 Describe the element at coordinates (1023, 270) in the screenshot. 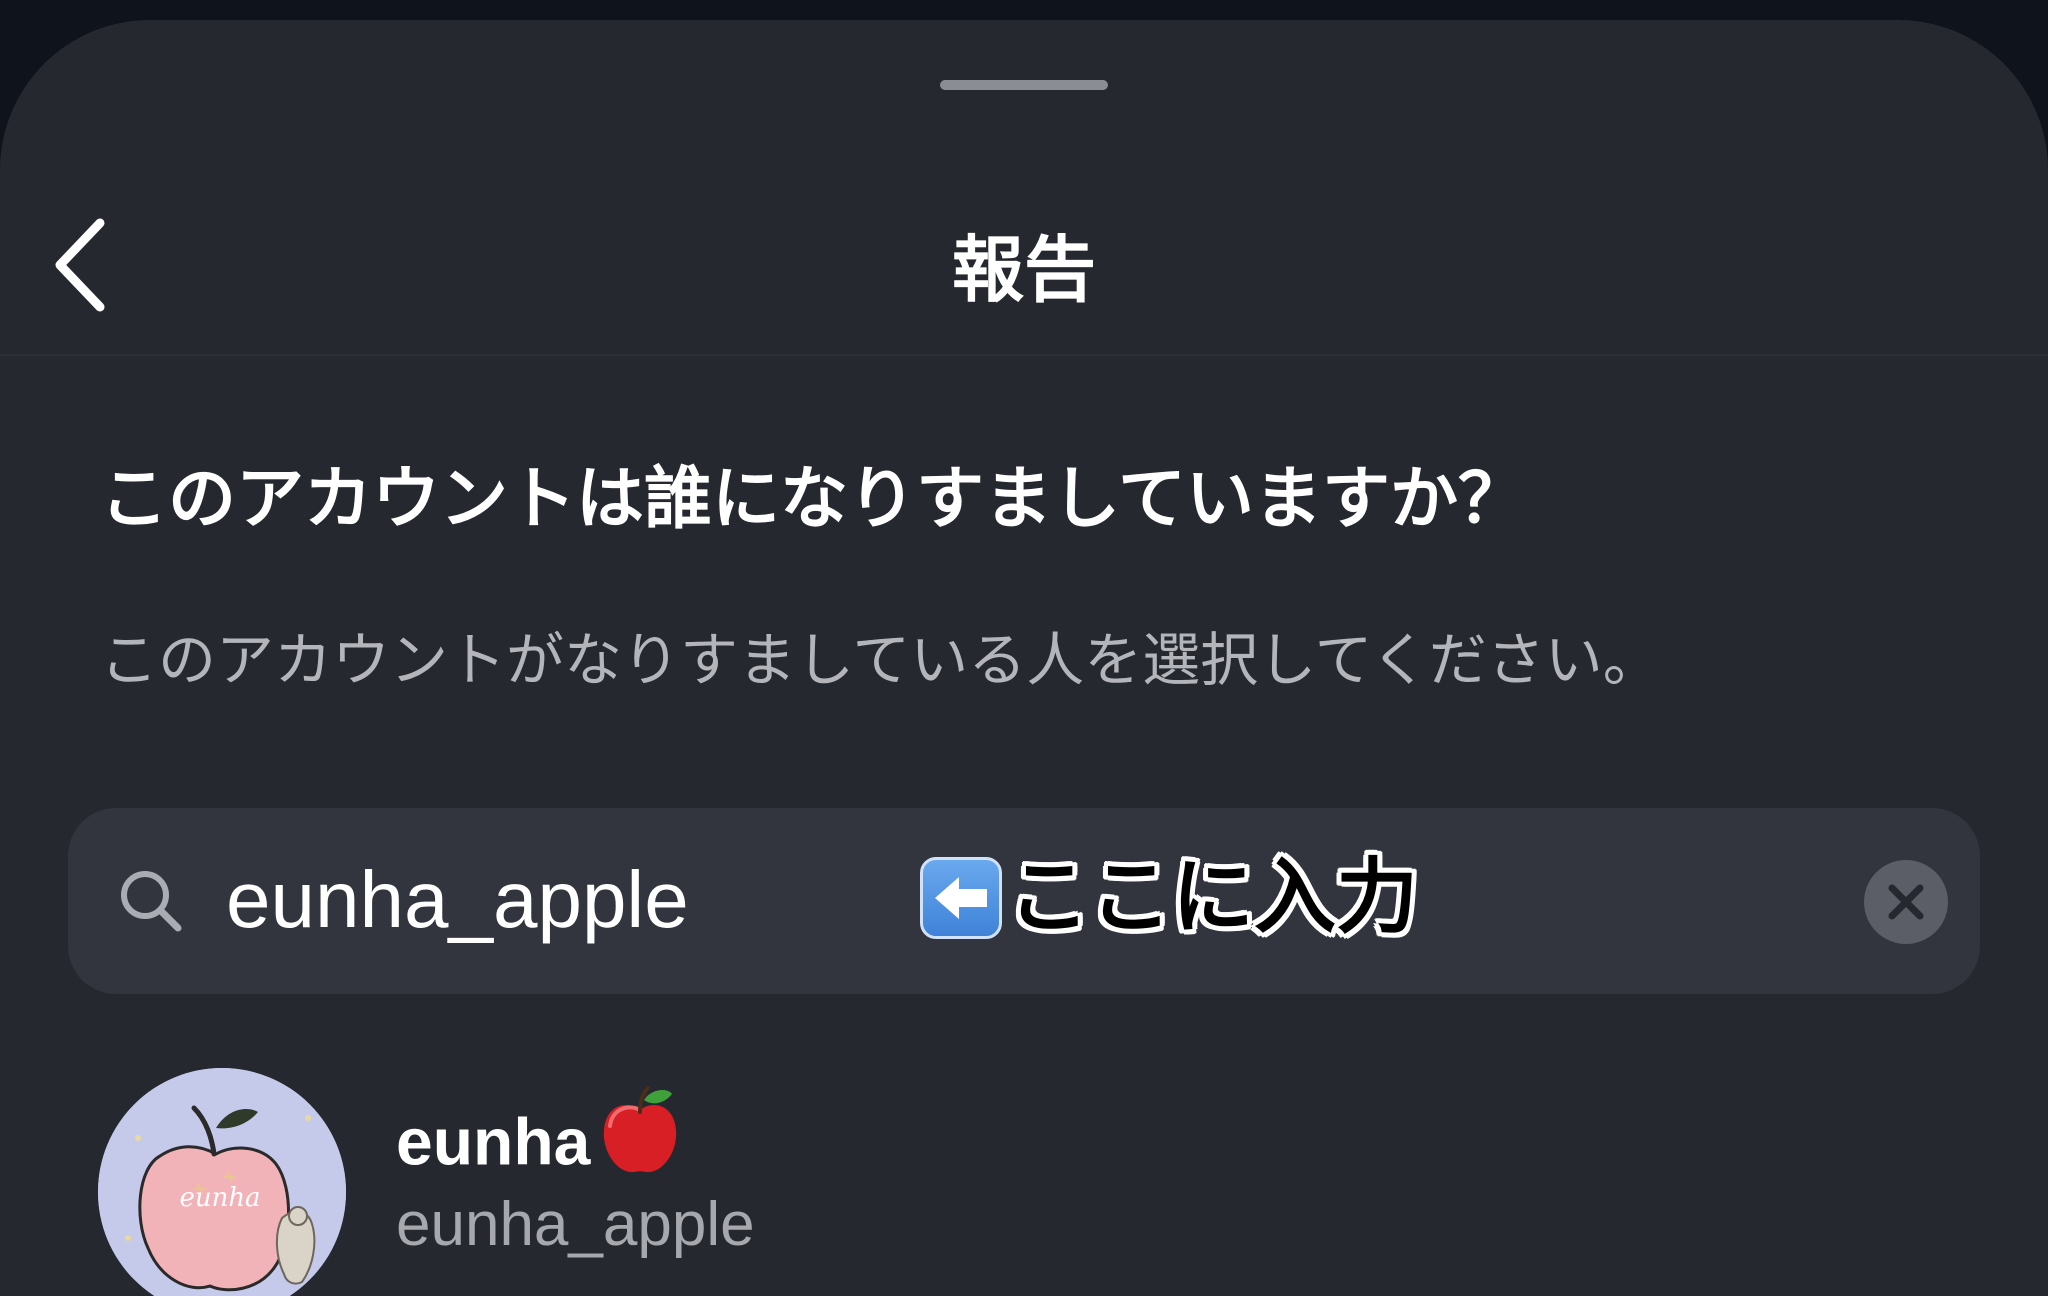

I see `page-title: 報告` at that location.